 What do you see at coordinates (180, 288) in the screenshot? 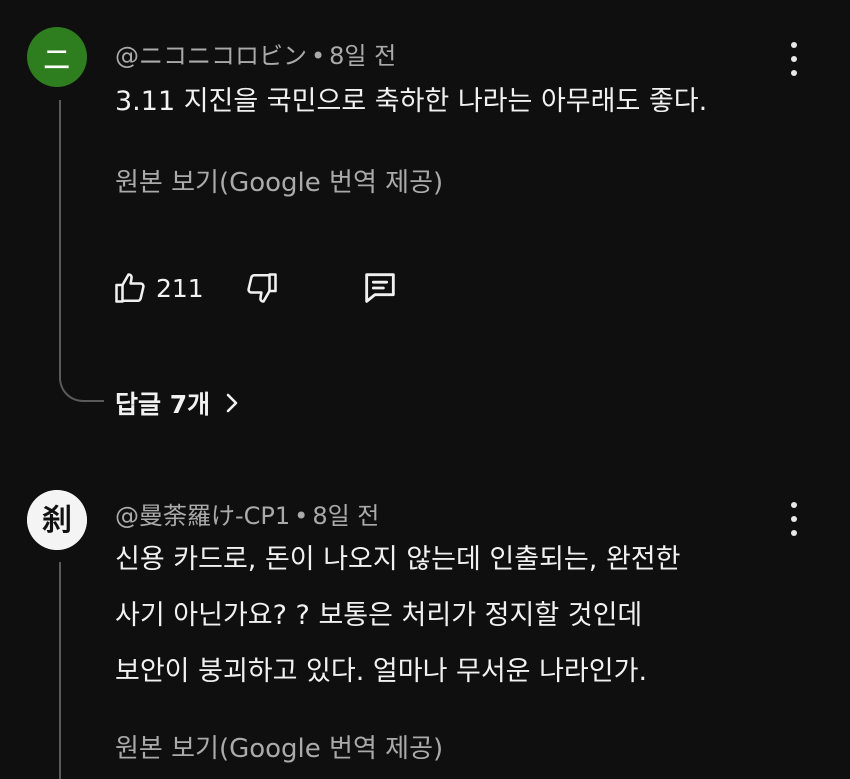
I see `like-count: 211` at bounding box center [180, 288].